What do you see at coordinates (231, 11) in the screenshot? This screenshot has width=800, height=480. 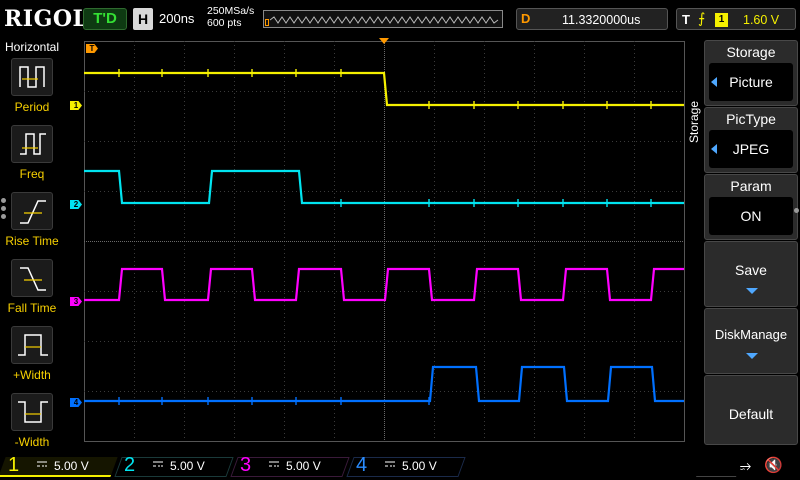 I see `sample-rate: 250MSa/s` at bounding box center [231, 11].